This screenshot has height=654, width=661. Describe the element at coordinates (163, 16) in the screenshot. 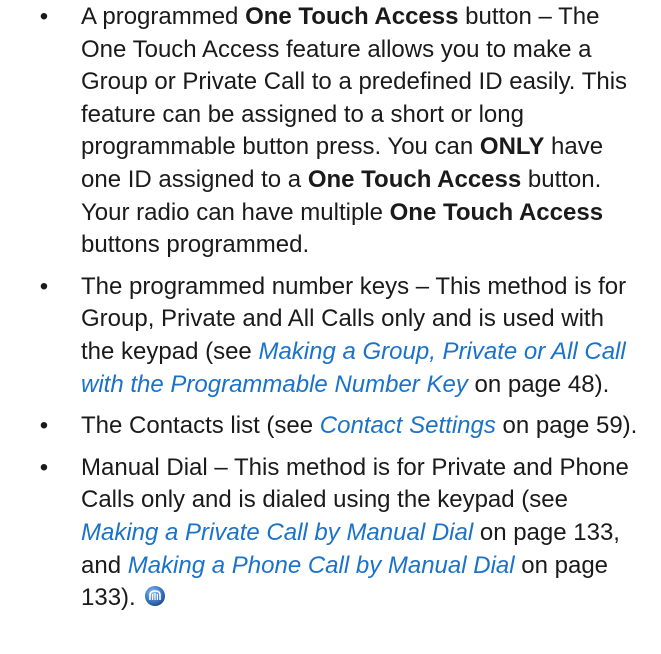

I see `text-segment: A programmed` at that location.